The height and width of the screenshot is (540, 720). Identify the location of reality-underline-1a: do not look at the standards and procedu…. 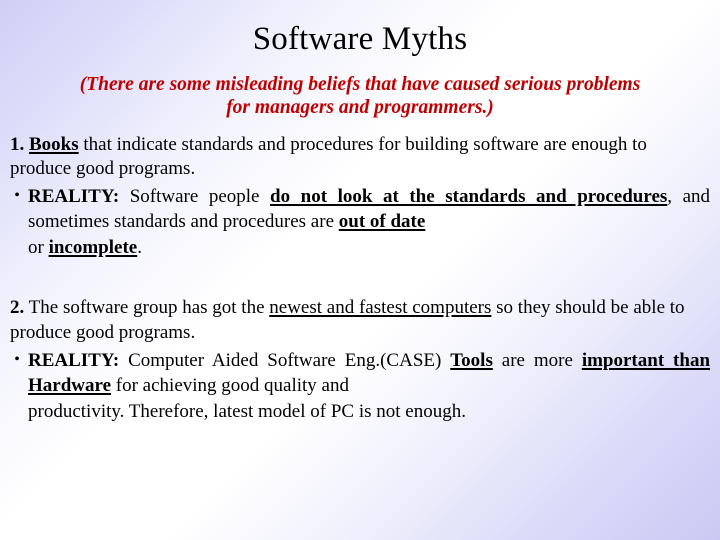
(469, 197).